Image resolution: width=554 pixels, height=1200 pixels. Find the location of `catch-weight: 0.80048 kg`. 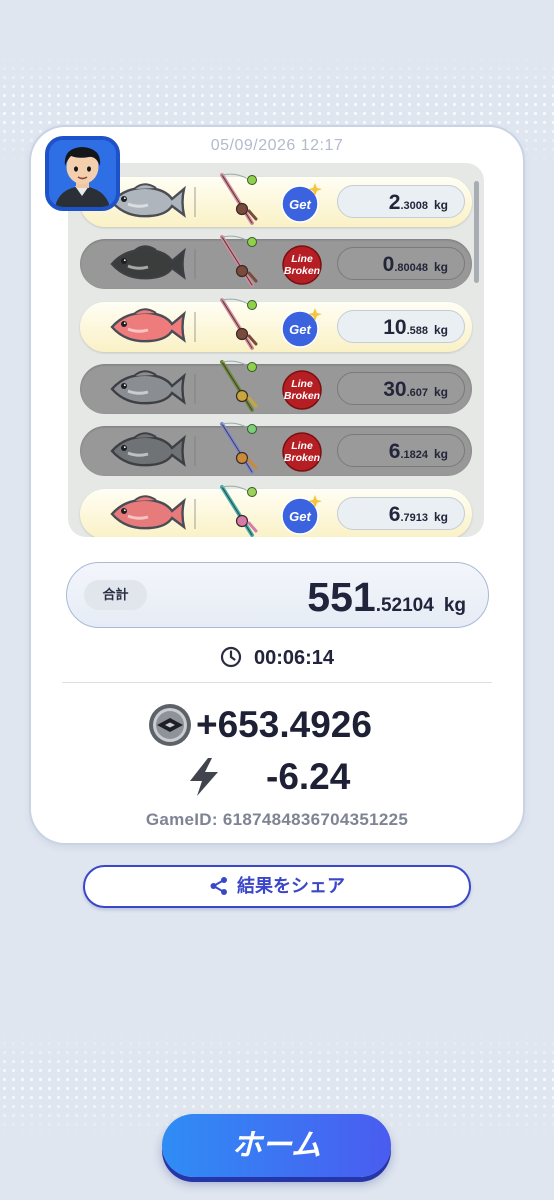

catch-weight: 0.80048 kg is located at coordinates (401, 263).